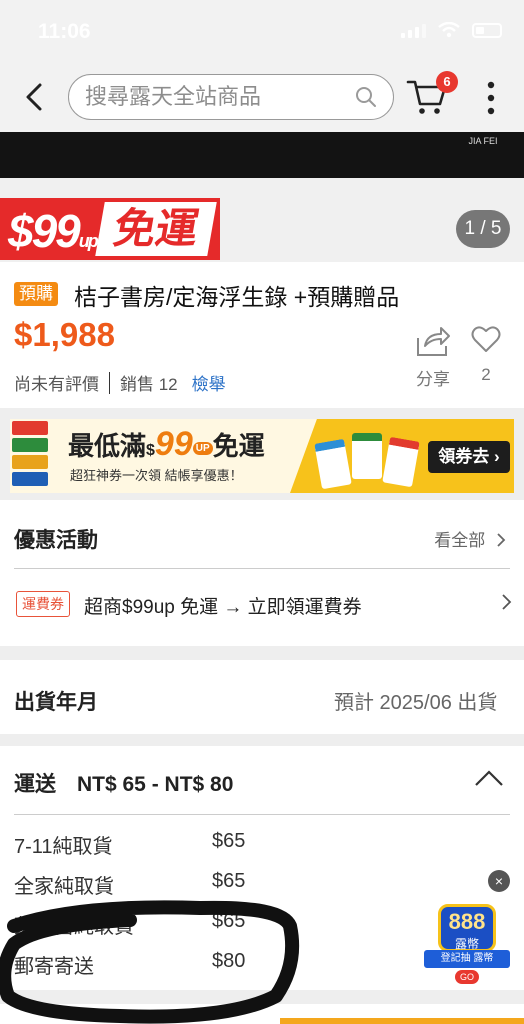  I want to click on coin-amount: 888, so click(467, 921).